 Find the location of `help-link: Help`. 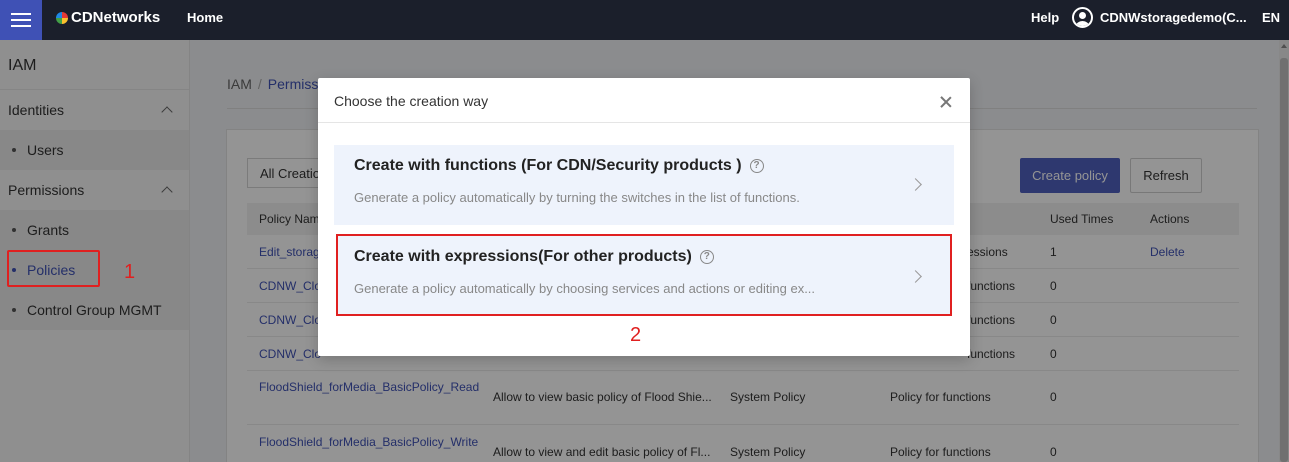

help-link: Help is located at coordinates (1045, 17).